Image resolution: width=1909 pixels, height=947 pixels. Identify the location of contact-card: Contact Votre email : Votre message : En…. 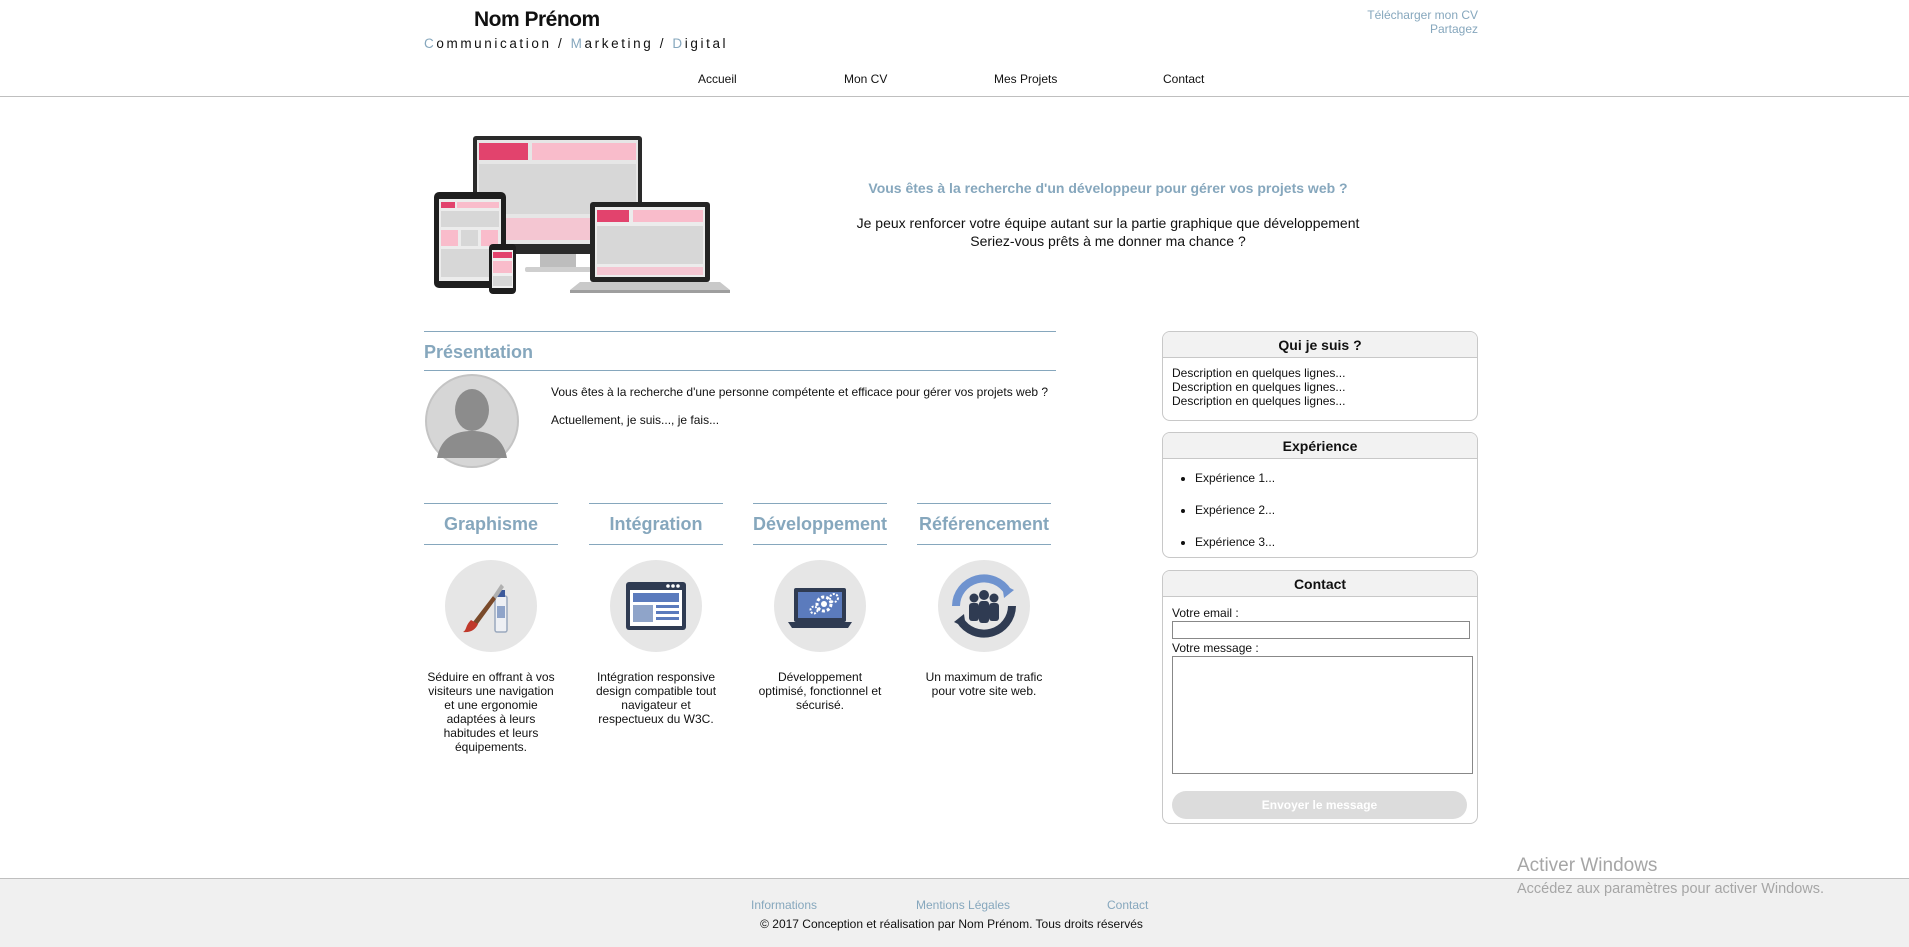
(1320, 697).